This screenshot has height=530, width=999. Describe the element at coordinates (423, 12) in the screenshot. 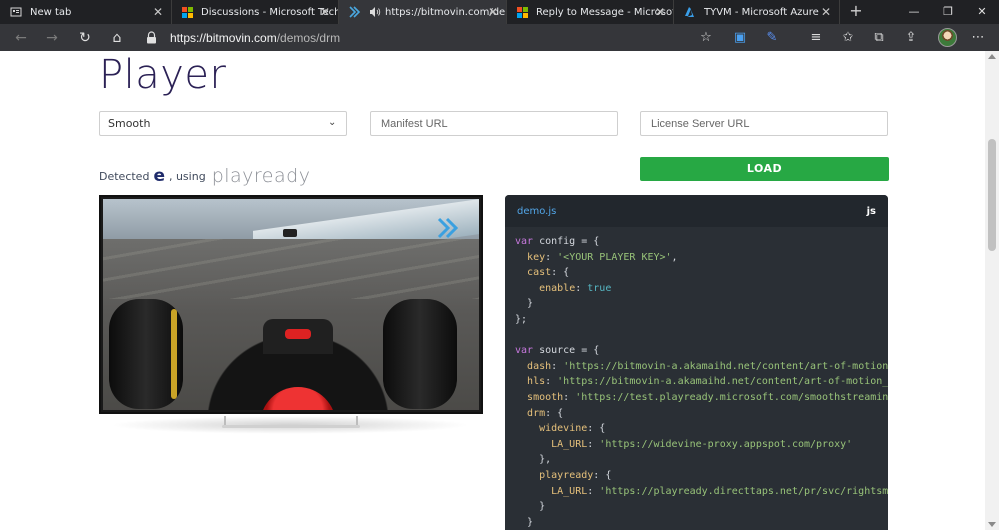

I see `tab-bitmovin: https://bitmovin.com/dem ✕` at that location.